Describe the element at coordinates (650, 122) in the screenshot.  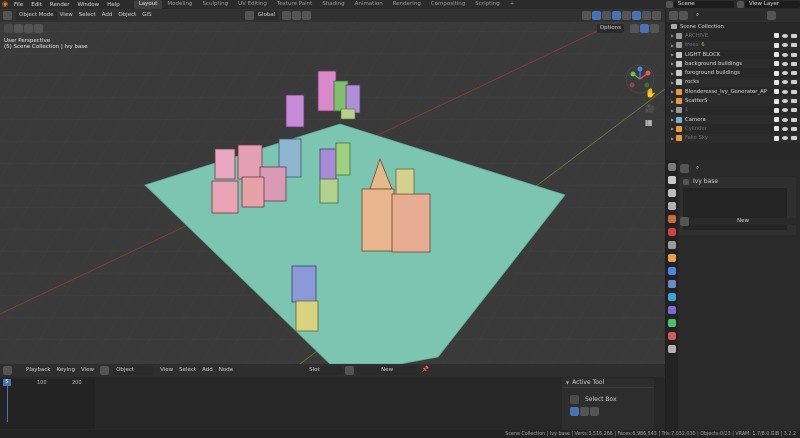
I see `grid-icon: ▦` at that location.